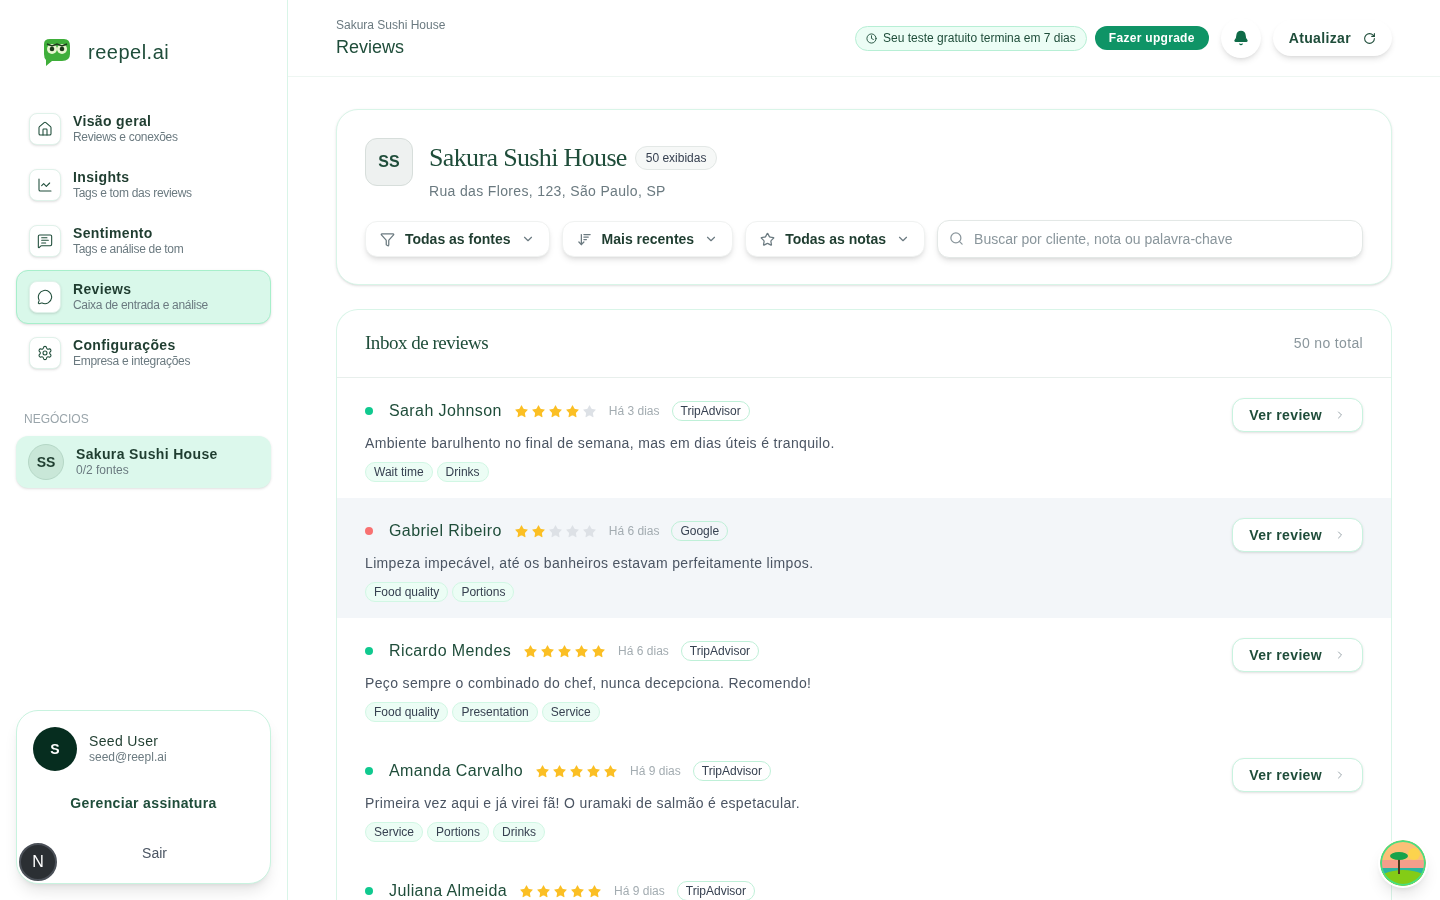 The image size is (1440, 900). I want to click on chat-bubble-icon, so click(45, 297).